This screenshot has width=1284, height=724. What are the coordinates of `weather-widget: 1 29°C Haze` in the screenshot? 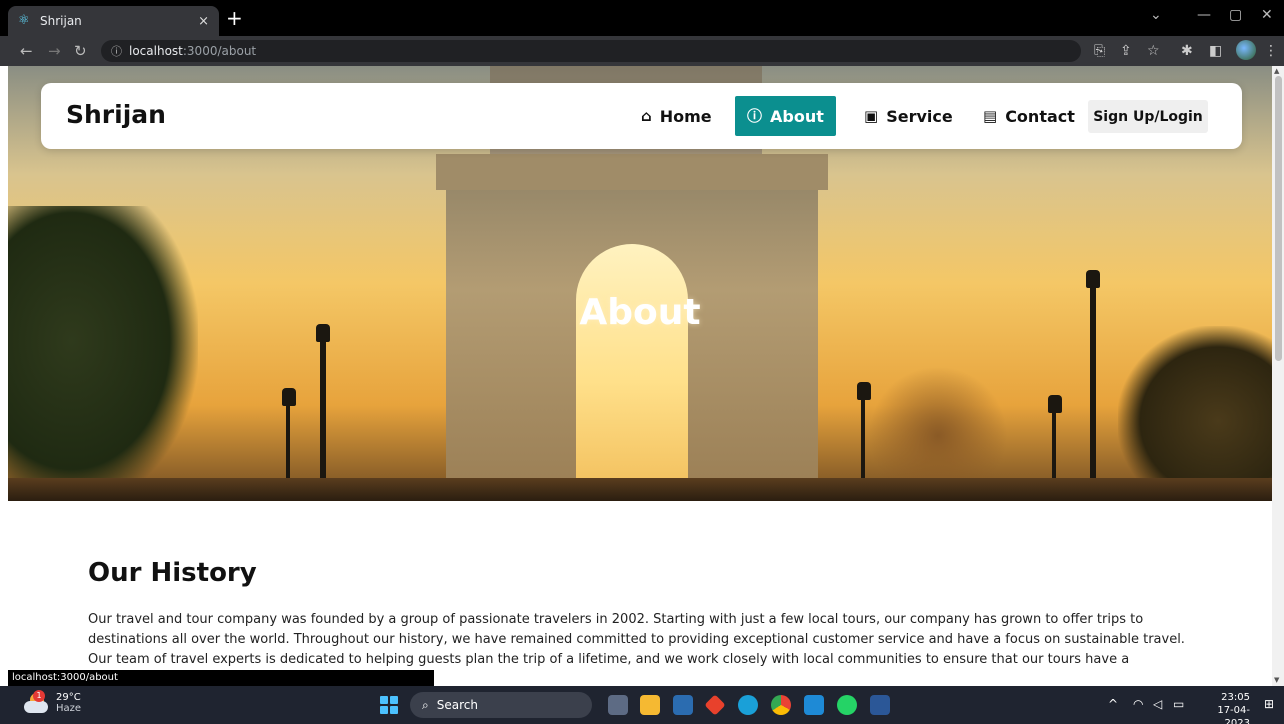 It's located at (51, 703).